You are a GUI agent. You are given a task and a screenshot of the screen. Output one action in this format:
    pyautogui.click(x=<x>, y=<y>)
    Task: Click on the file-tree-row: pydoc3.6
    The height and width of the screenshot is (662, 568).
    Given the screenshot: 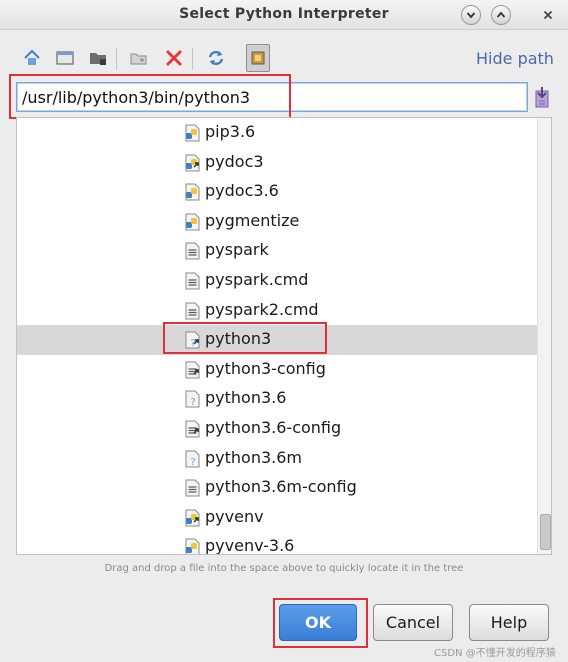 What is the action you would take?
    pyautogui.click(x=277, y=192)
    